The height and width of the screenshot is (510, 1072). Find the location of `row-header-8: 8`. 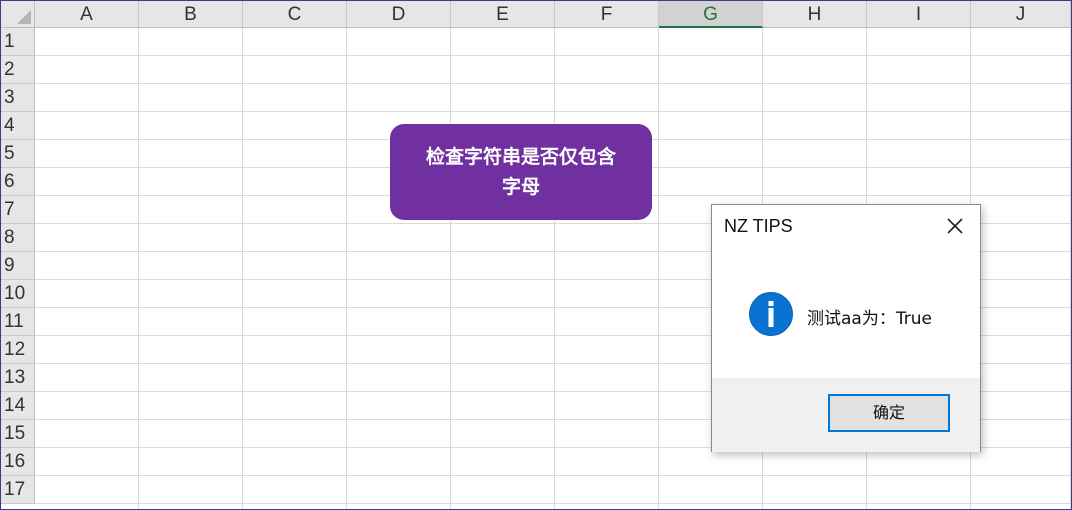

row-header-8: 8 is located at coordinates (18, 238).